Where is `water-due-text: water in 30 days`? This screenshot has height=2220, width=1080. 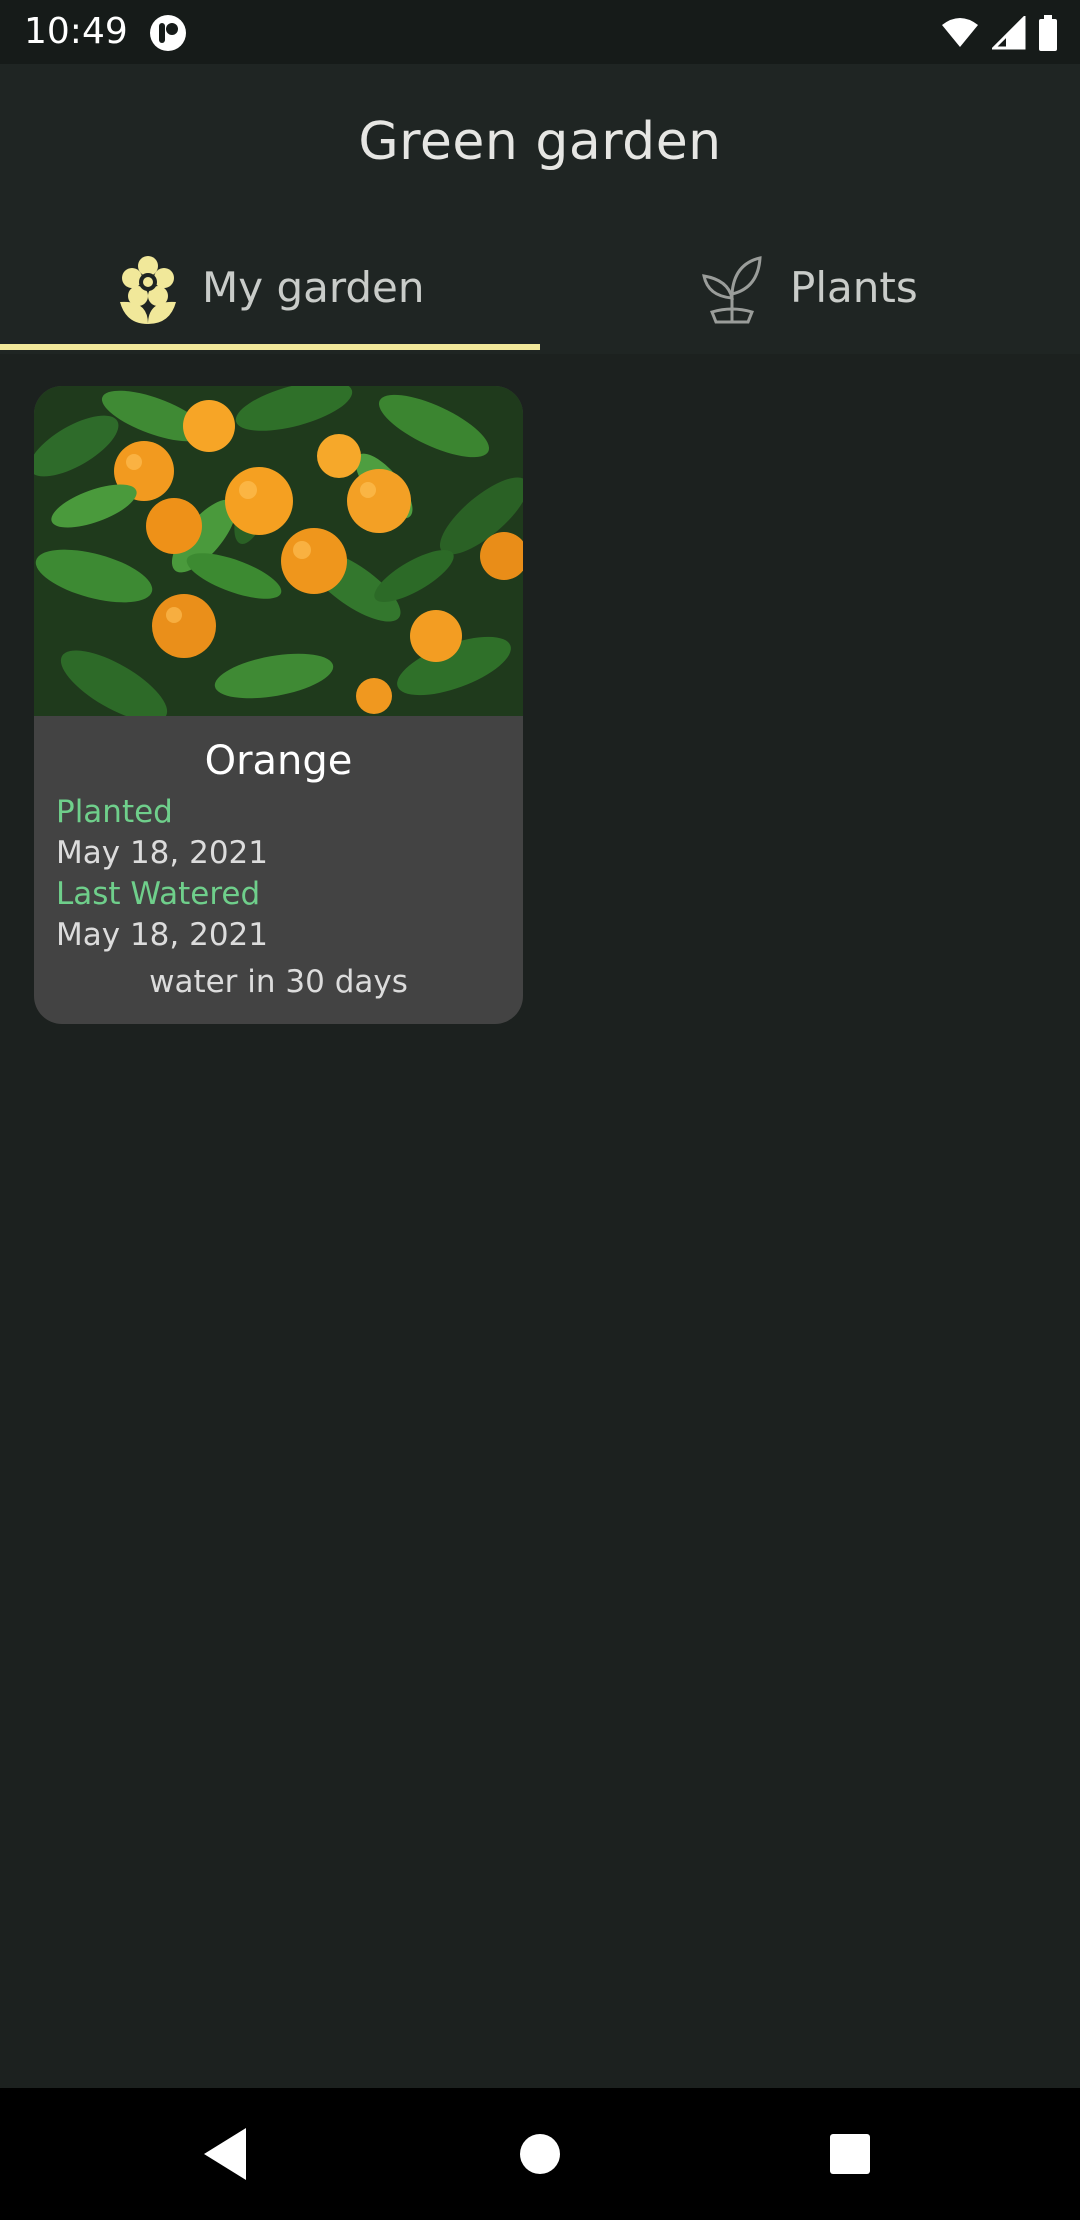 water-due-text: water in 30 days is located at coordinates (278, 982).